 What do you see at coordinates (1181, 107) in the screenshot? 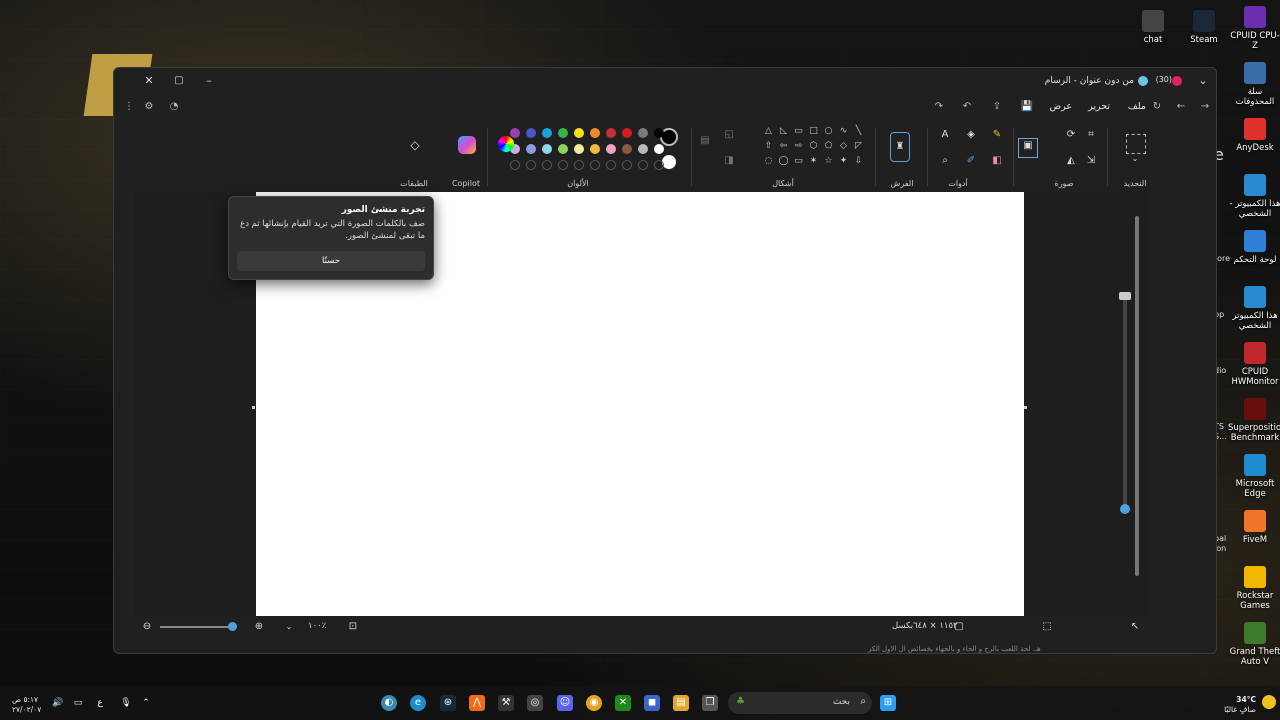
I see `back-arrow-icon: ←` at bounding box center [1181, 107].